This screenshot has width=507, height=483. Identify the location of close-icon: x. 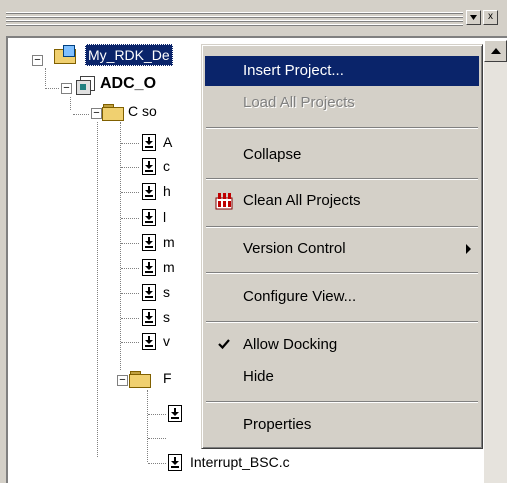
(490, 16).